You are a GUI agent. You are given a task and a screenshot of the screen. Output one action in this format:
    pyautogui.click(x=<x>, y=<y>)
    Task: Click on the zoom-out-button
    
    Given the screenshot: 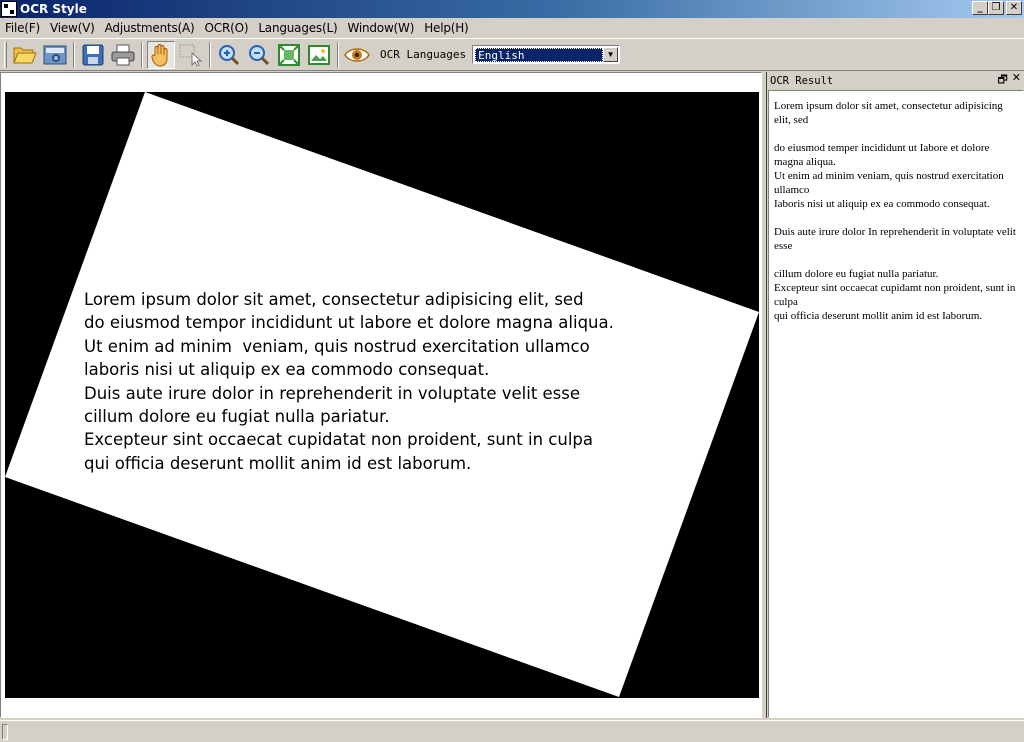 What is the action you would take?
    pyautogui.click(x=259, y=55)
    